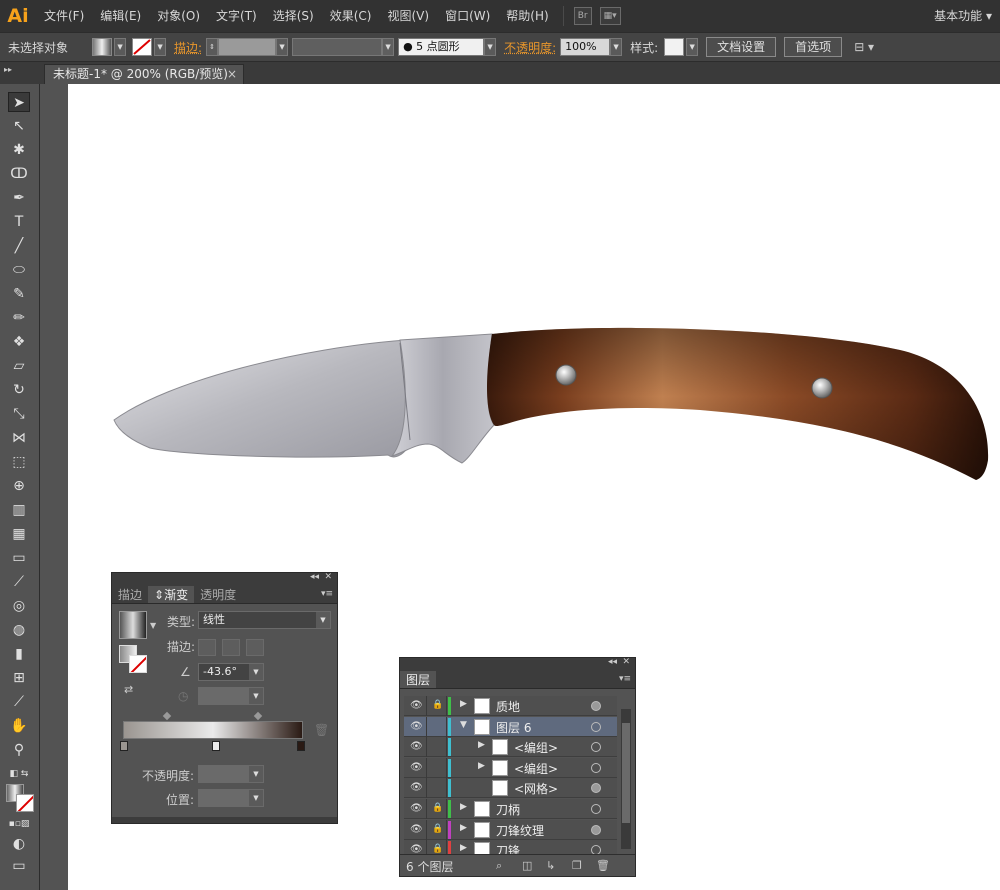 The image size is (1000, 890). What do you see at coordinates (120, 16) in the screenshot?
I see `menu-edit: 编辑(E)` at bounding box center [120, 16].